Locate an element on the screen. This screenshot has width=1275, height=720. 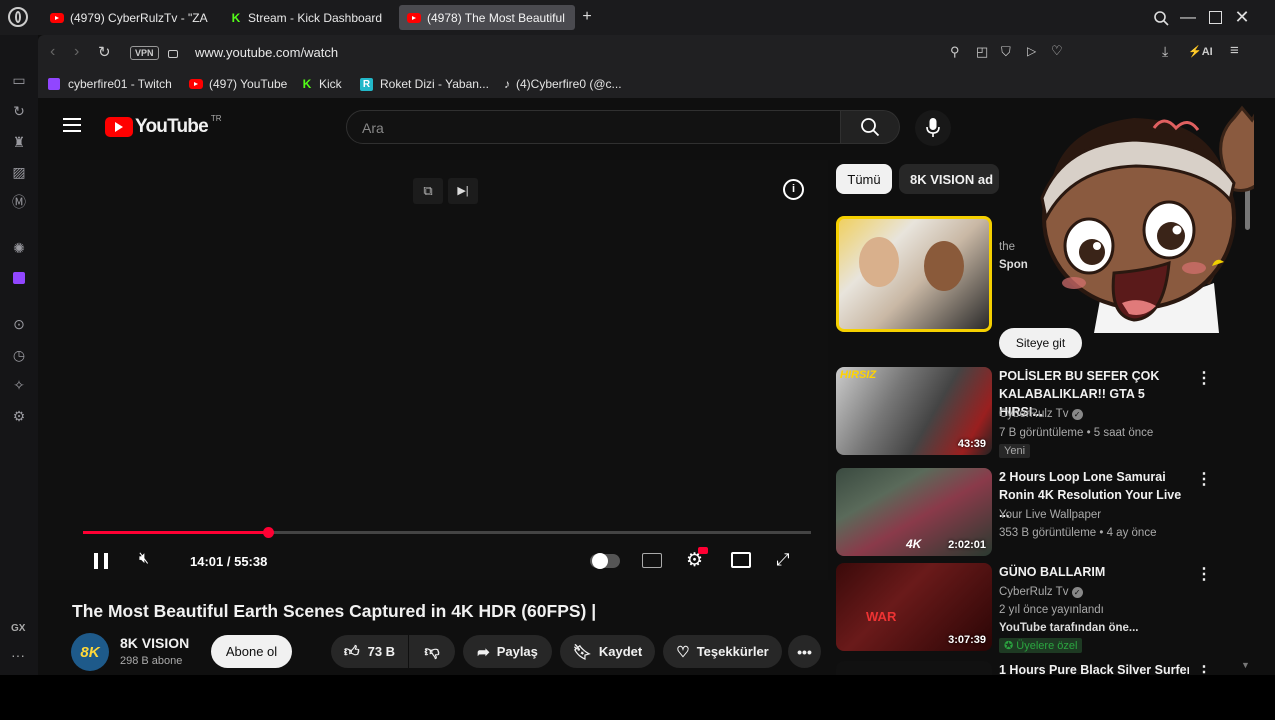
browser-sidebar: ▭ ↻ ♜ ▨ Ⓜ ✺ ⊙ ◷ ✧ ⚙ GX ··· is located at coordinates (19, 377).